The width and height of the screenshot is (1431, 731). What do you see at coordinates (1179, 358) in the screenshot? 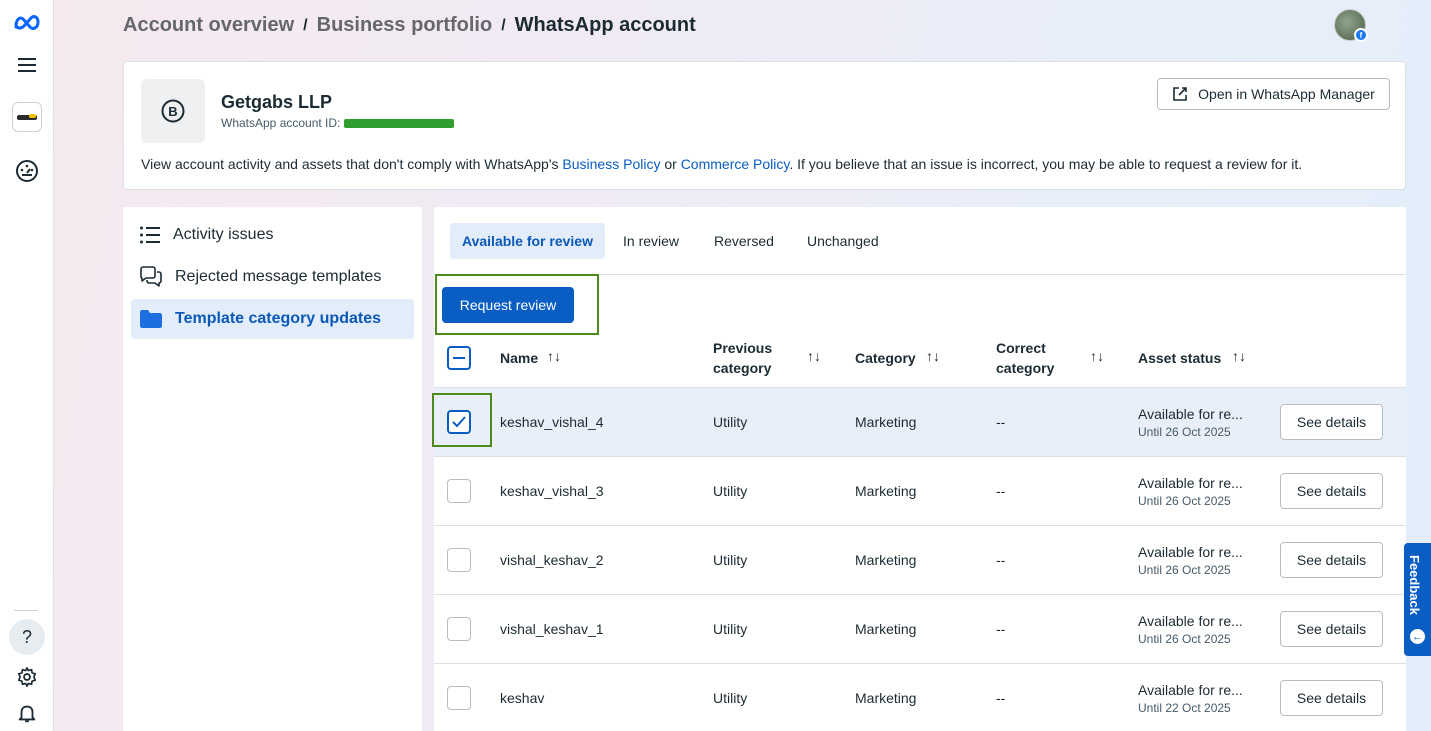
I see `header-asset-status: Asset status` at bounding box center [1179, 358].